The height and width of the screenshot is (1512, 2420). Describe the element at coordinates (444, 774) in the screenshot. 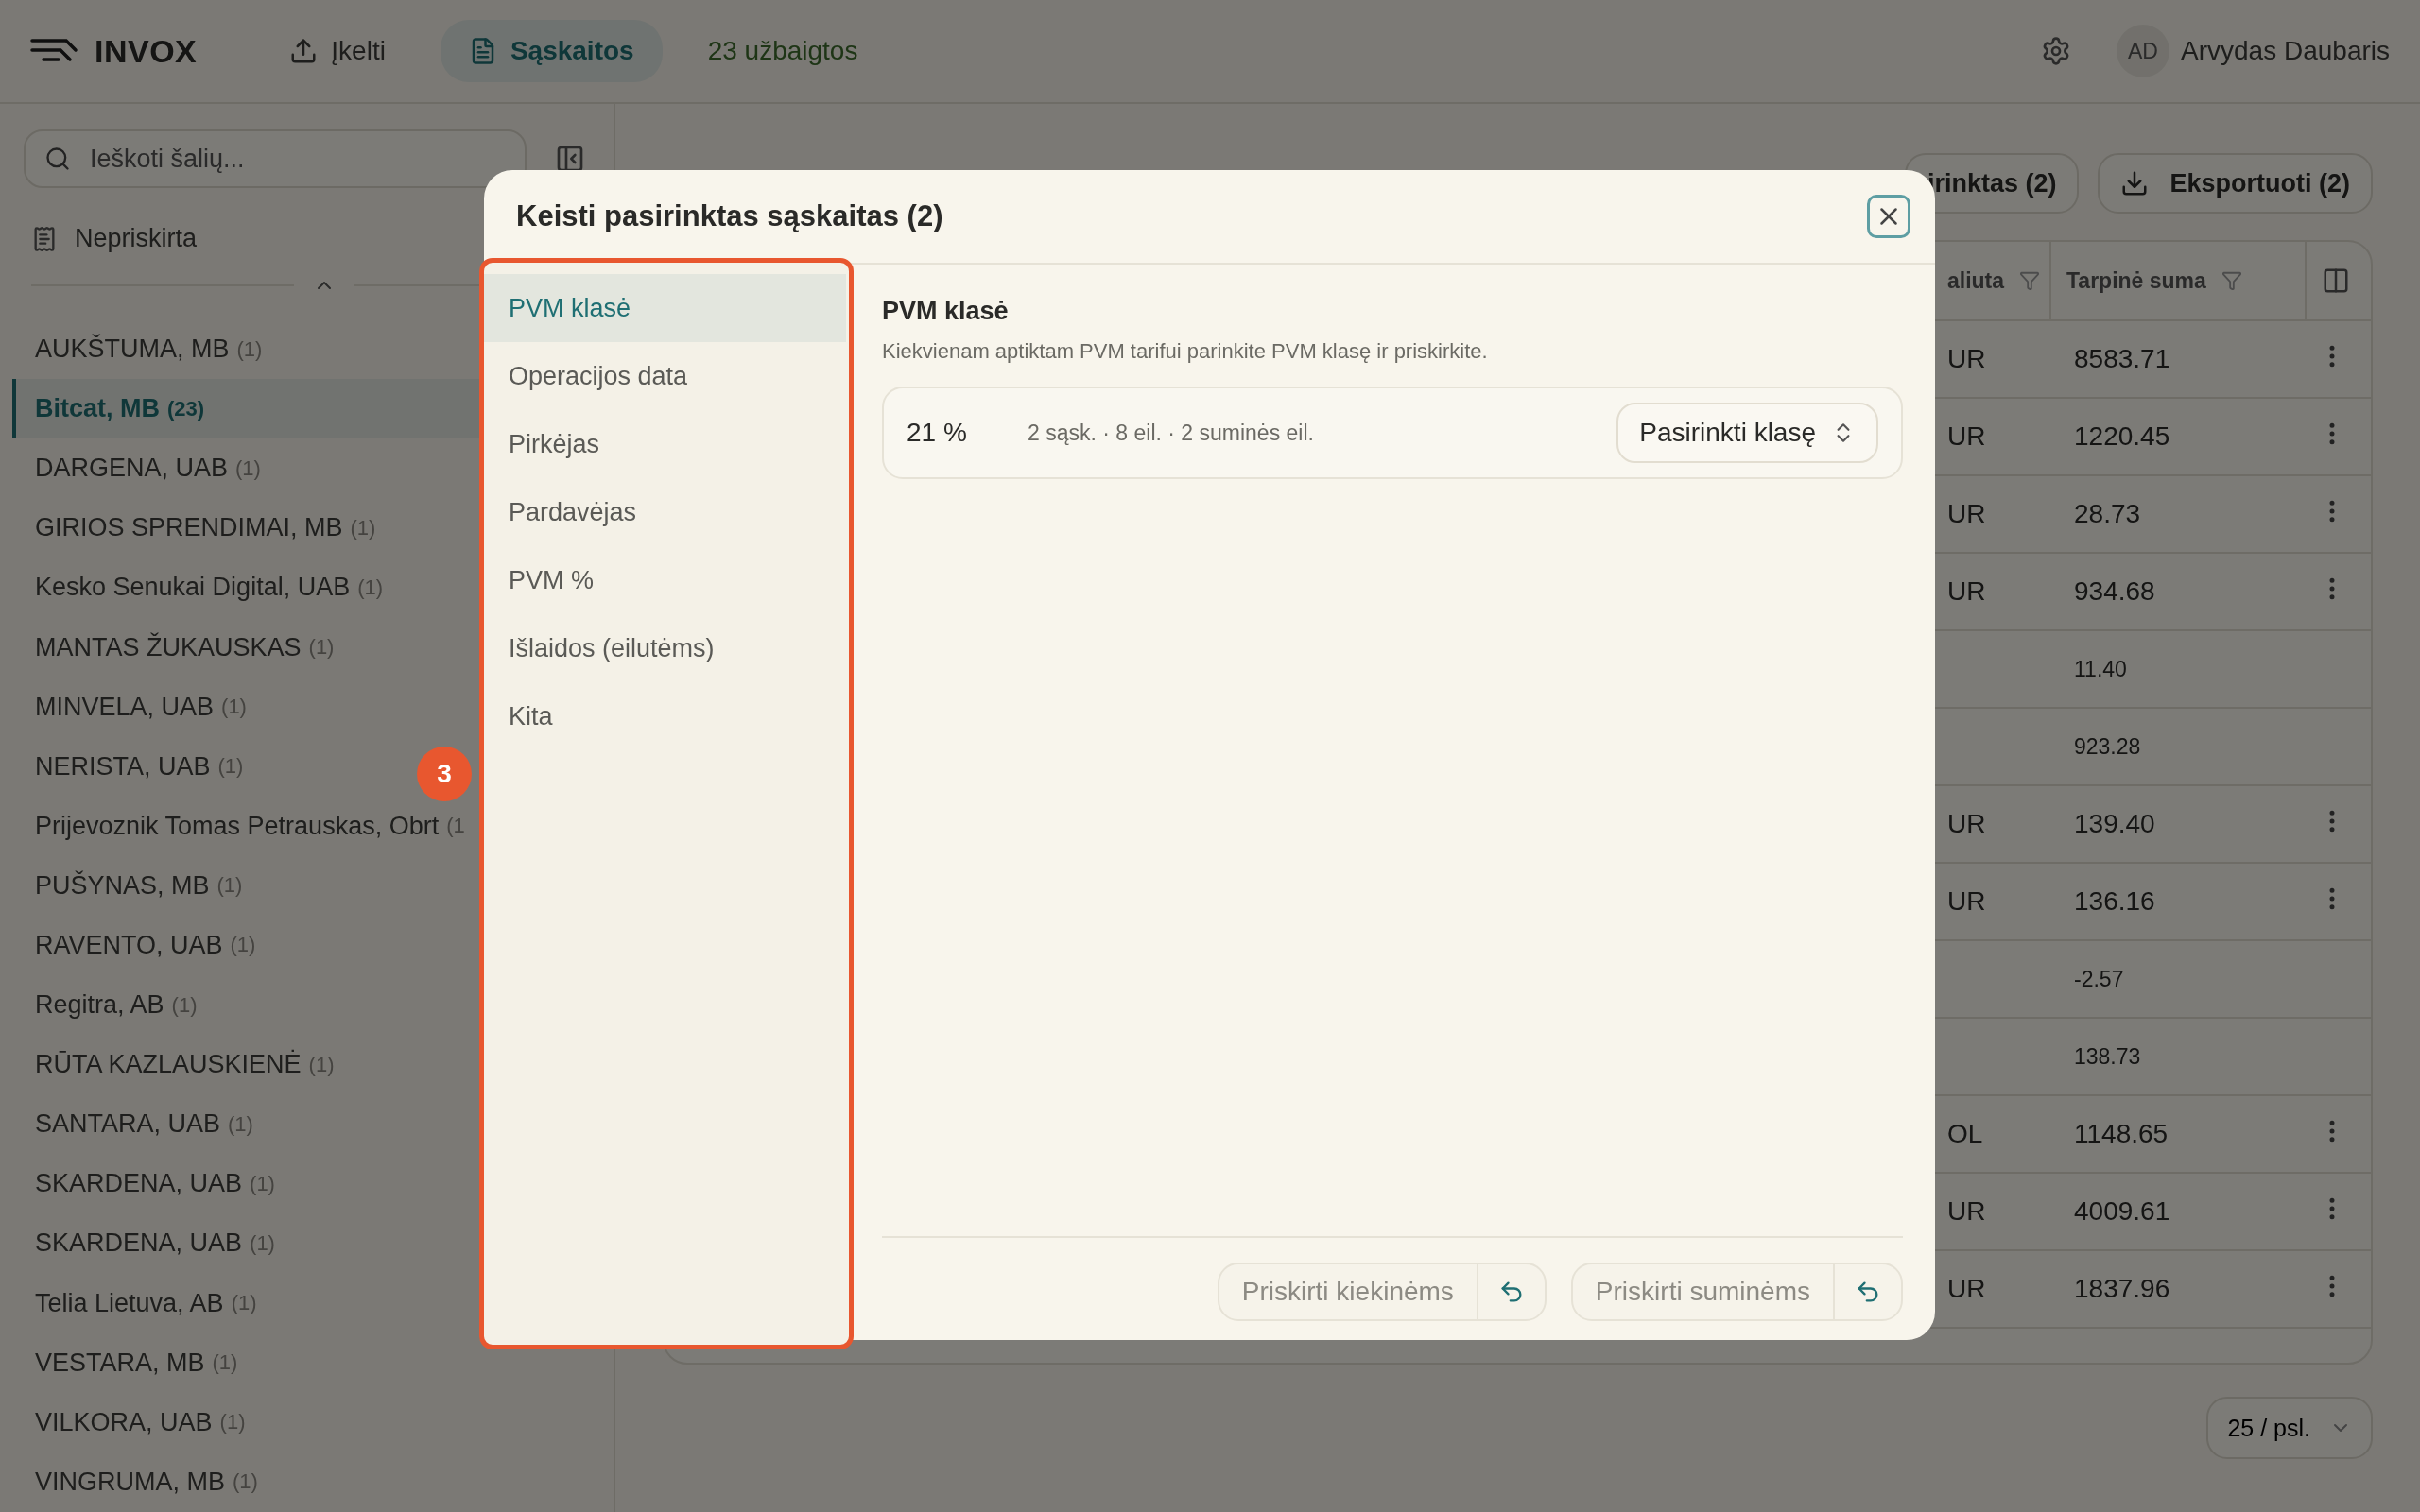

I see `step-badge: 3` at that location.